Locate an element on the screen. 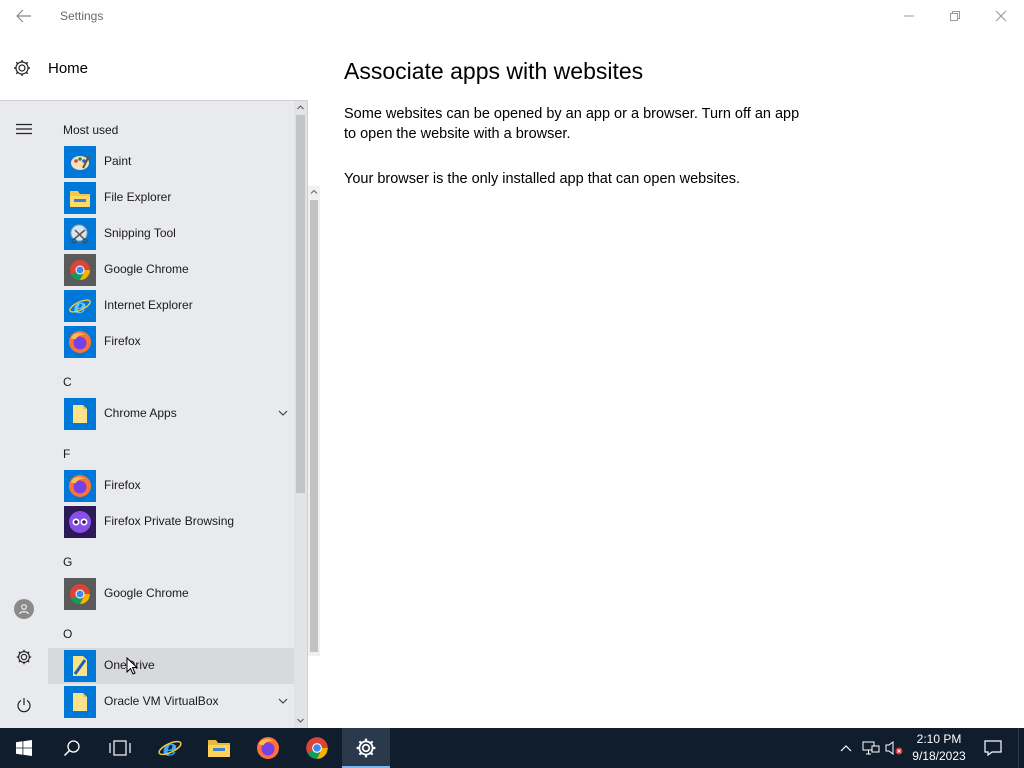  app-label: Oracle VM VirtualBox is located at coordinates (161, 701).